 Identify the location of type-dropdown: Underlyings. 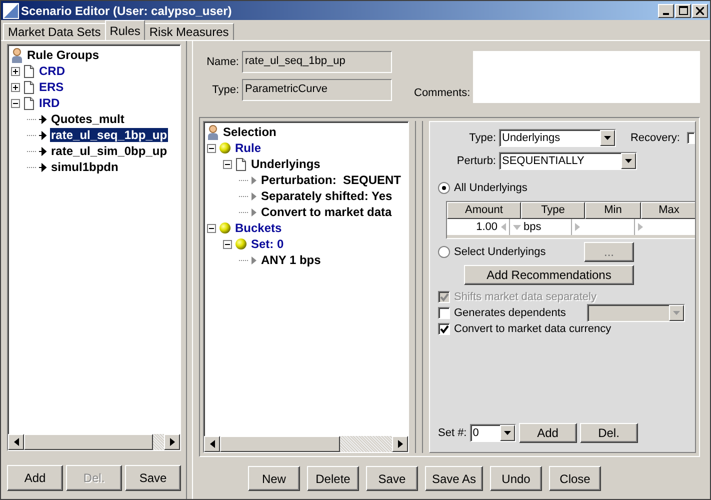
(557, 138).